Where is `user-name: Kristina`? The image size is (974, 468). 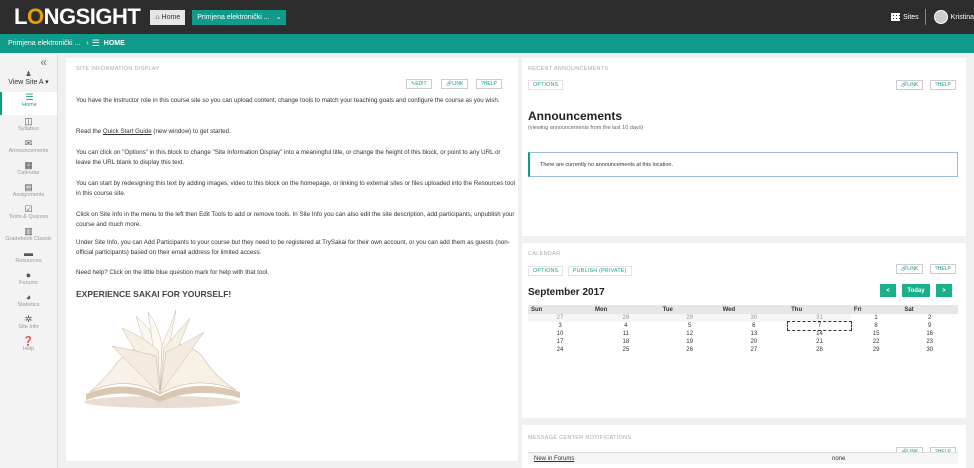
user-name: Kristina is located at coordinates (962, 17).